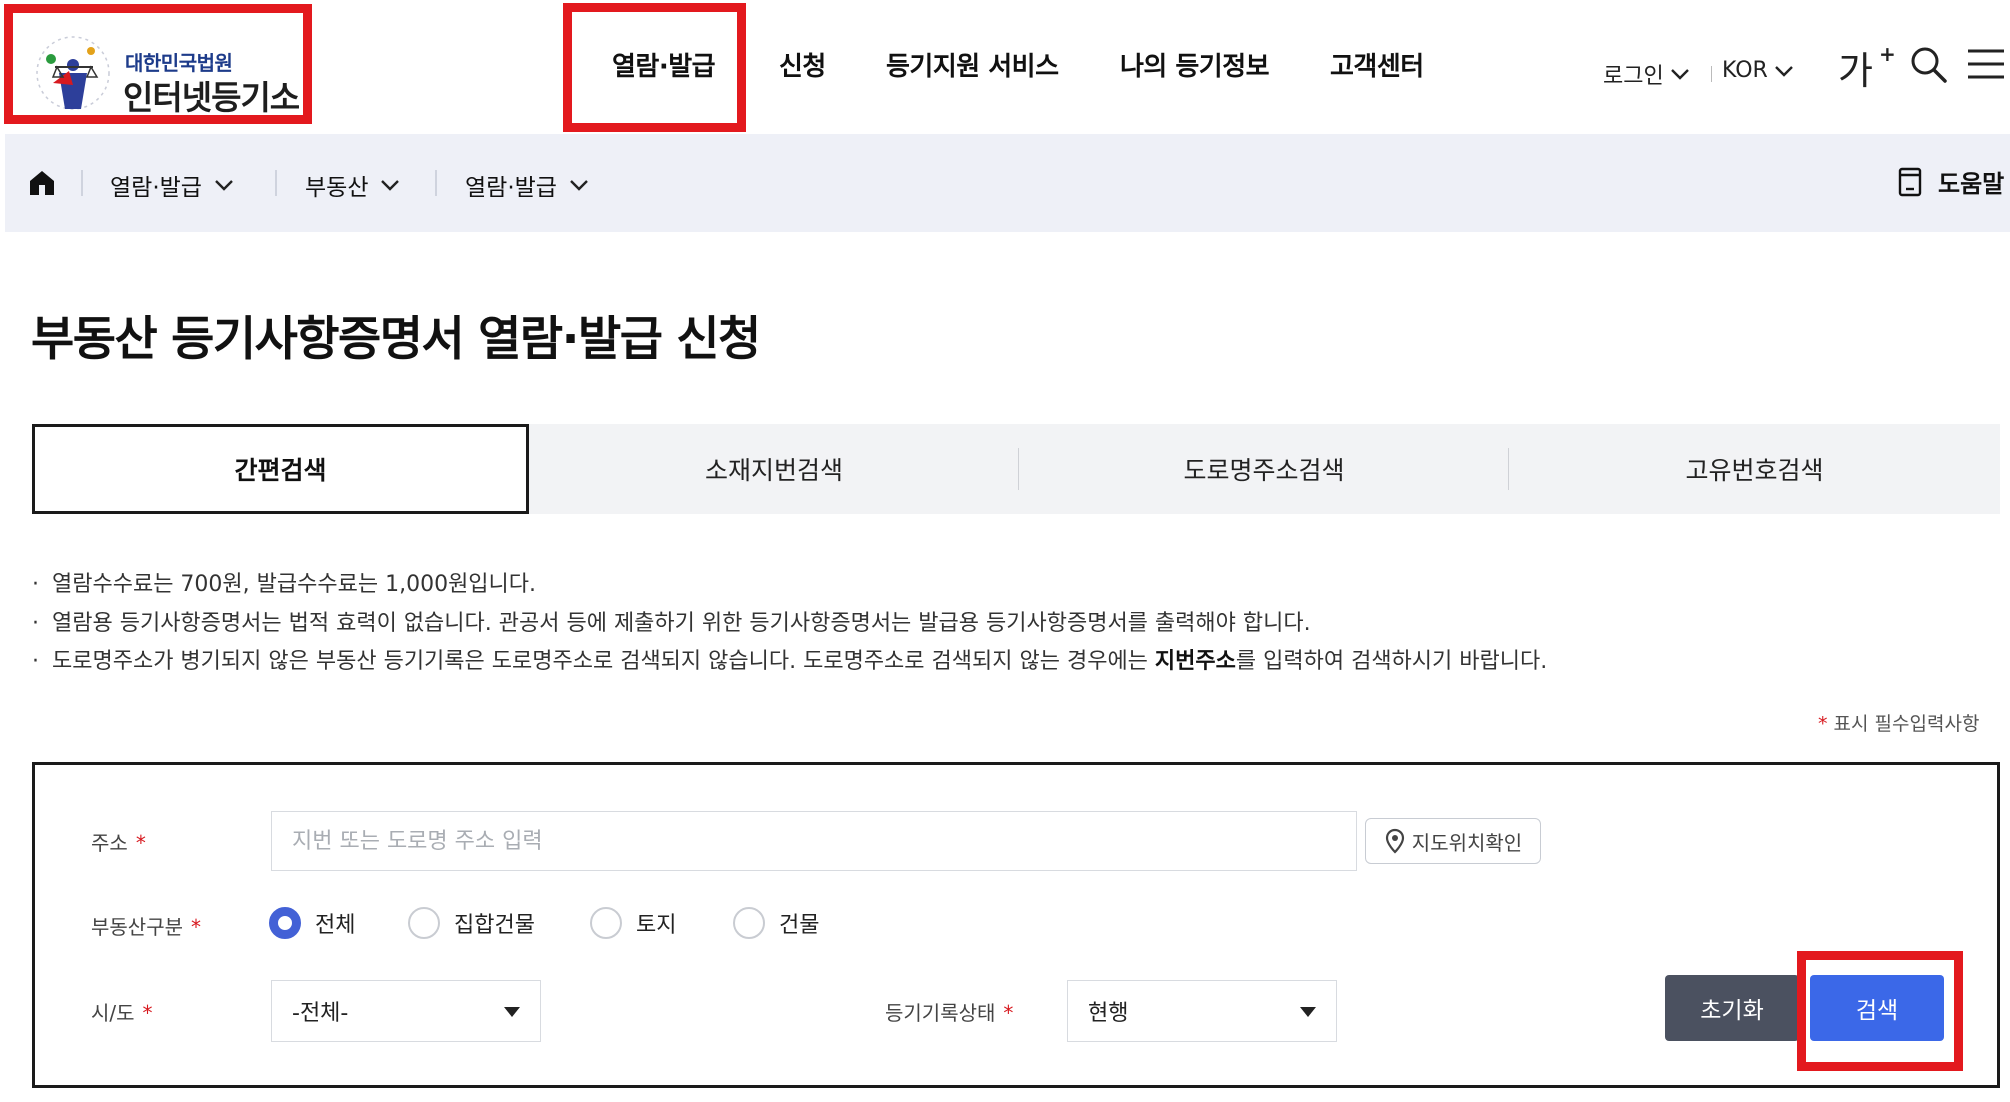 This screenshot has height=1102, width=2010. I want to click on tab-unique-number-search: 고유번호검색, so click(1754, 469).